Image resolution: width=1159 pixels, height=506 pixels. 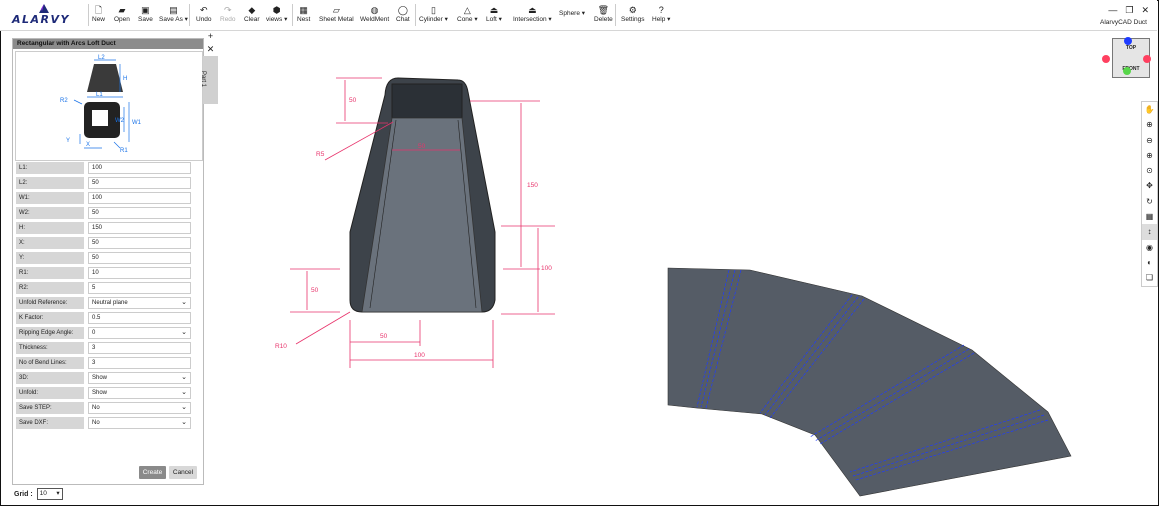 What do you see at coordinates (88, 145) in the screenshot?
I see `svg-text: X` at bounding box center [88, 145].